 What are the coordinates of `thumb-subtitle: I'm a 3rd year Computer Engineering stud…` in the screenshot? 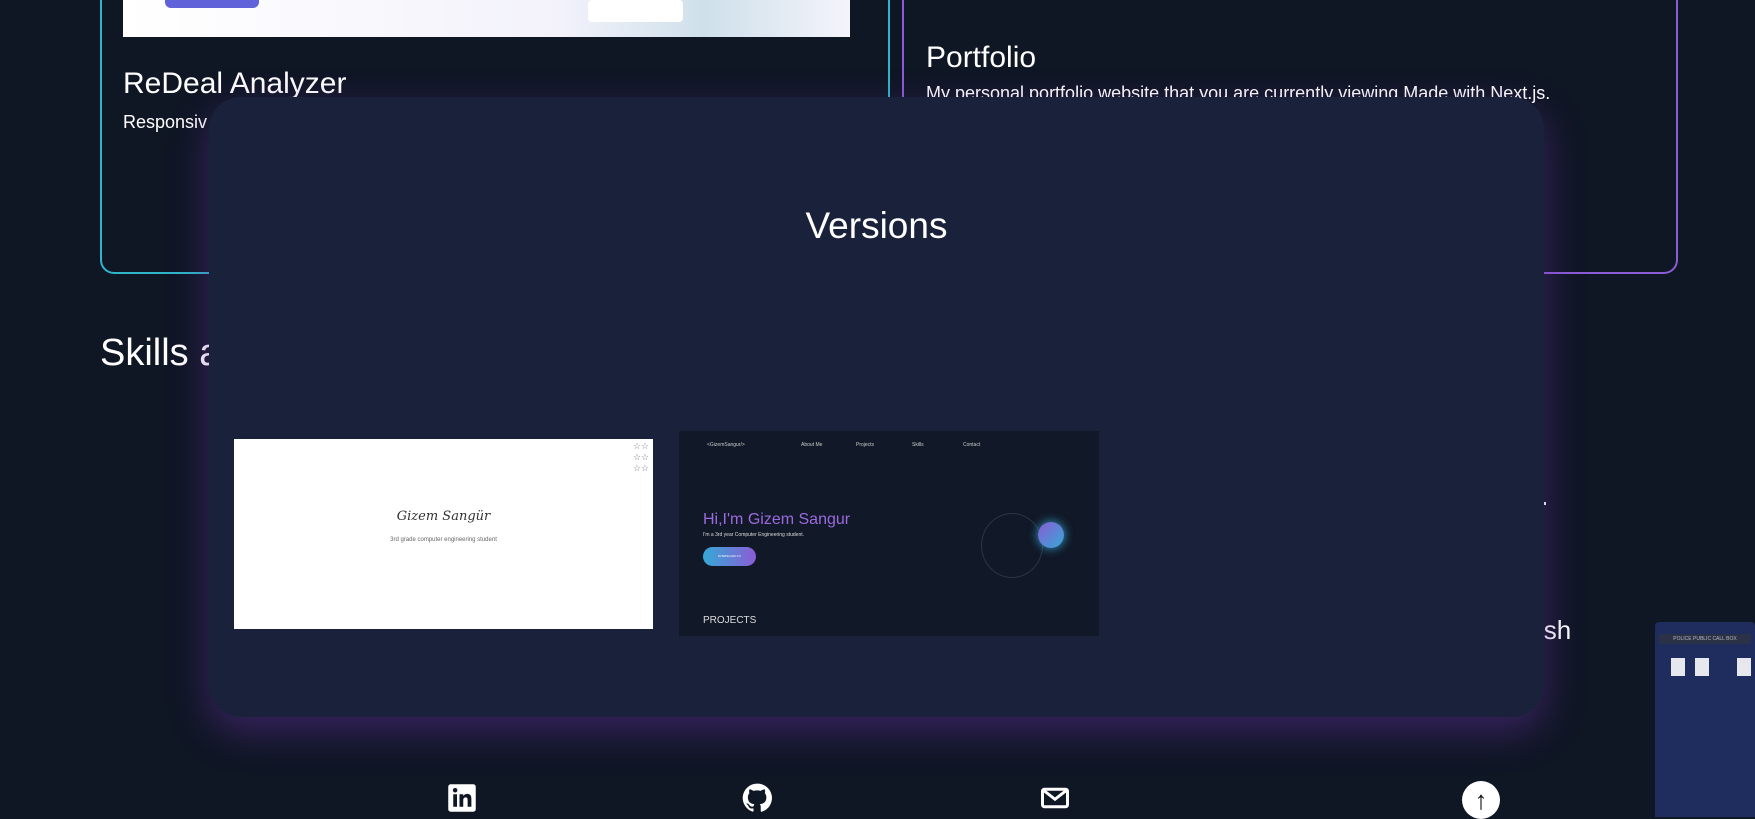 It's located at (754, 535).